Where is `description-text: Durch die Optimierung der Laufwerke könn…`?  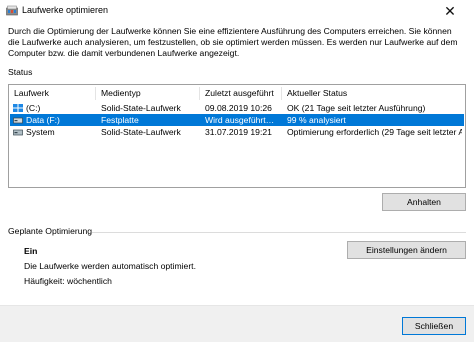 description-text: Durch die Optimierung der Laufwerke könn… is located at coordinates (233, 42).